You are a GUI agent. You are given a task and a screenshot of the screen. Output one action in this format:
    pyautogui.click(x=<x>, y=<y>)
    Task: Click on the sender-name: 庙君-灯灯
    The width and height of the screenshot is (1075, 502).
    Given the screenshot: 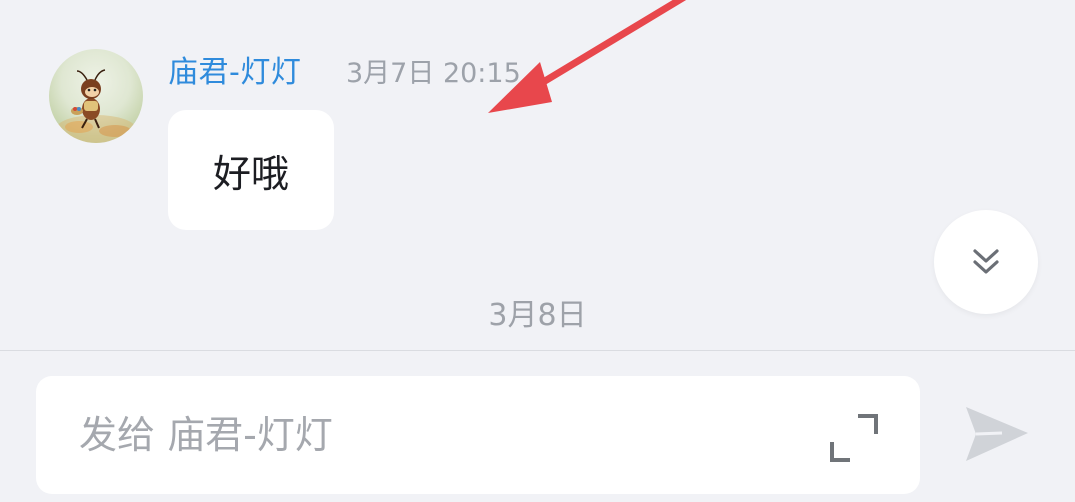 What is the action you would take?
    pyautogui.click(x=234, y=73)
    